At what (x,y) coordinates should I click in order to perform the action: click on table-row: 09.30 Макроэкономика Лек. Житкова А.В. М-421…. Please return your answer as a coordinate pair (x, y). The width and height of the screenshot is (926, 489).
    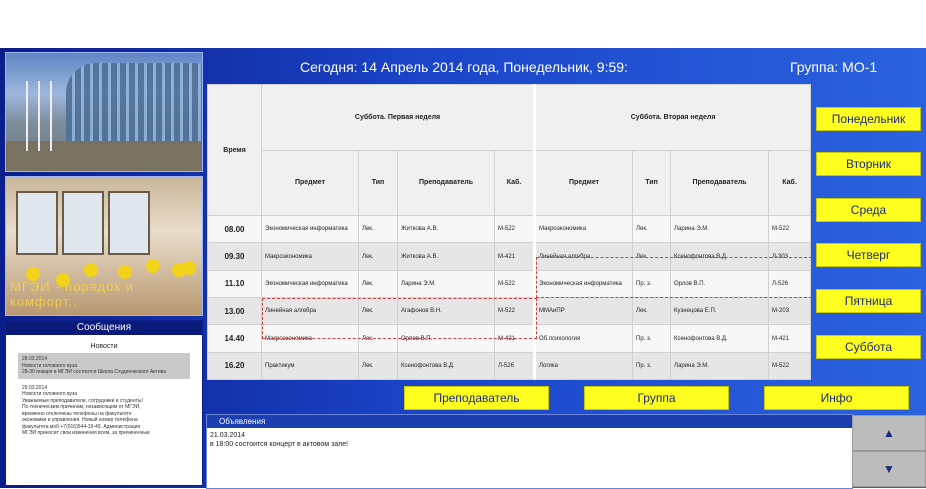
    Looking at the image, I should click on (509, 256).